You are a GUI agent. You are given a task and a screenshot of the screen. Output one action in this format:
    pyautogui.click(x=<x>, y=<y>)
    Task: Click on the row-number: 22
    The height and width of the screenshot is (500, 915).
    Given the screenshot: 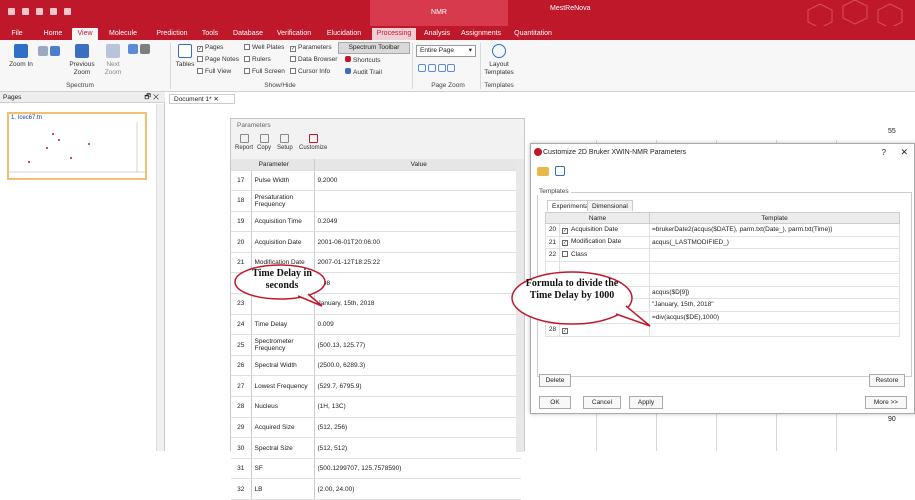 What is the action you would take?
    pyautogui.click(x=552, y=255)
    